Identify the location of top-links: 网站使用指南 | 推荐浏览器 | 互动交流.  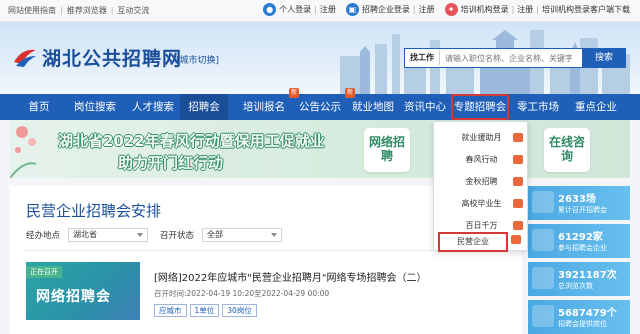
(79, 10).